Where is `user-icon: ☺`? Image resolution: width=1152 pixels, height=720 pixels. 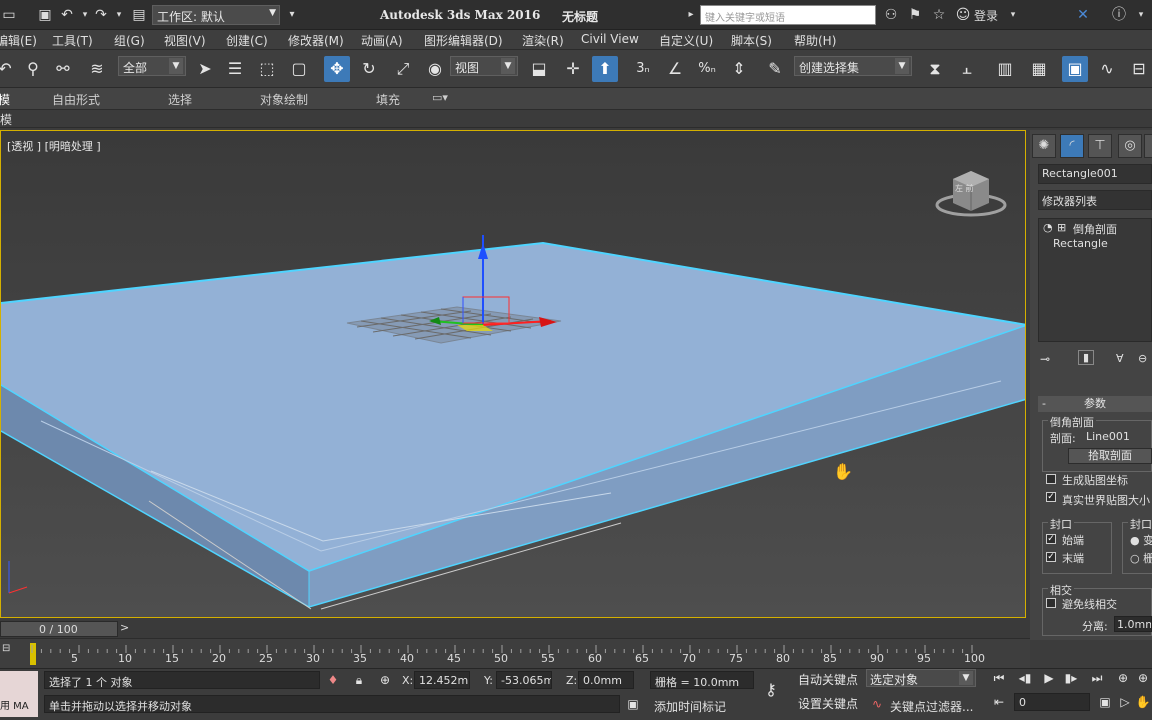 user-icon: ☺ is located at coordinates (963, 15).